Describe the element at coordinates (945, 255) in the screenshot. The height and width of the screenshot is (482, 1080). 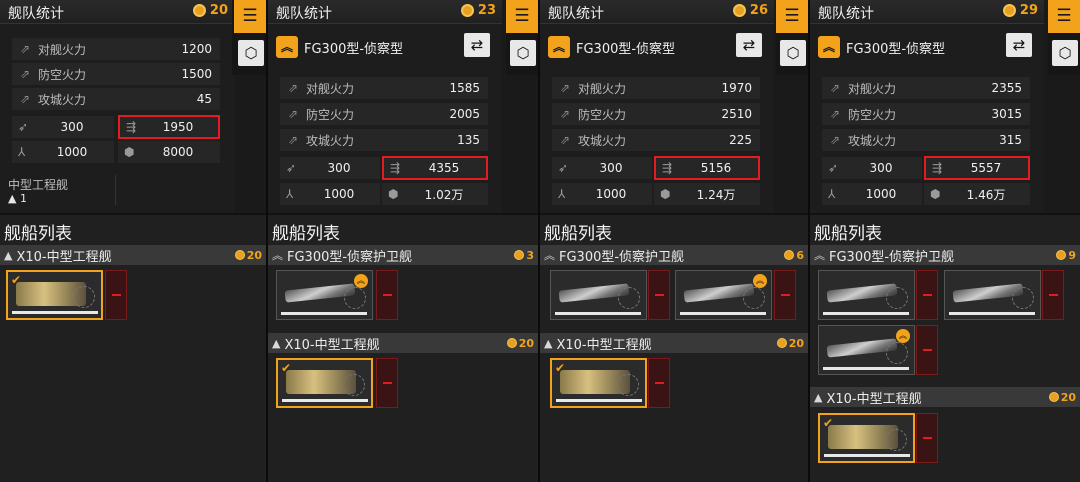
I see `ship-group-header: ︽ FG300型-侦察护卫舰 9` at that location.